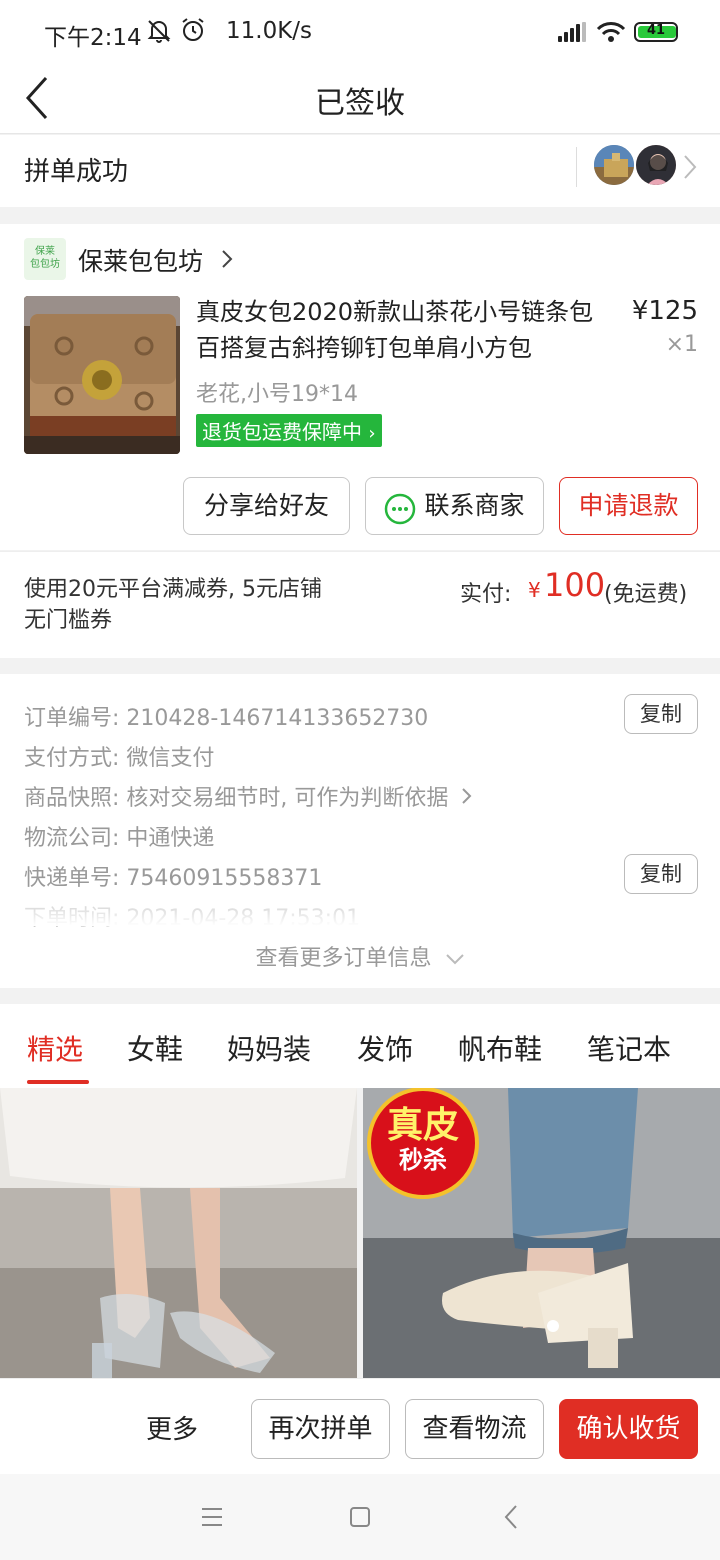 Image resolution: width=720 pixels, height=1560 pixels. Describe the element at coordinates (72, 838) in the screenshot. I see `logistics-label: 物流公司:` at that location.